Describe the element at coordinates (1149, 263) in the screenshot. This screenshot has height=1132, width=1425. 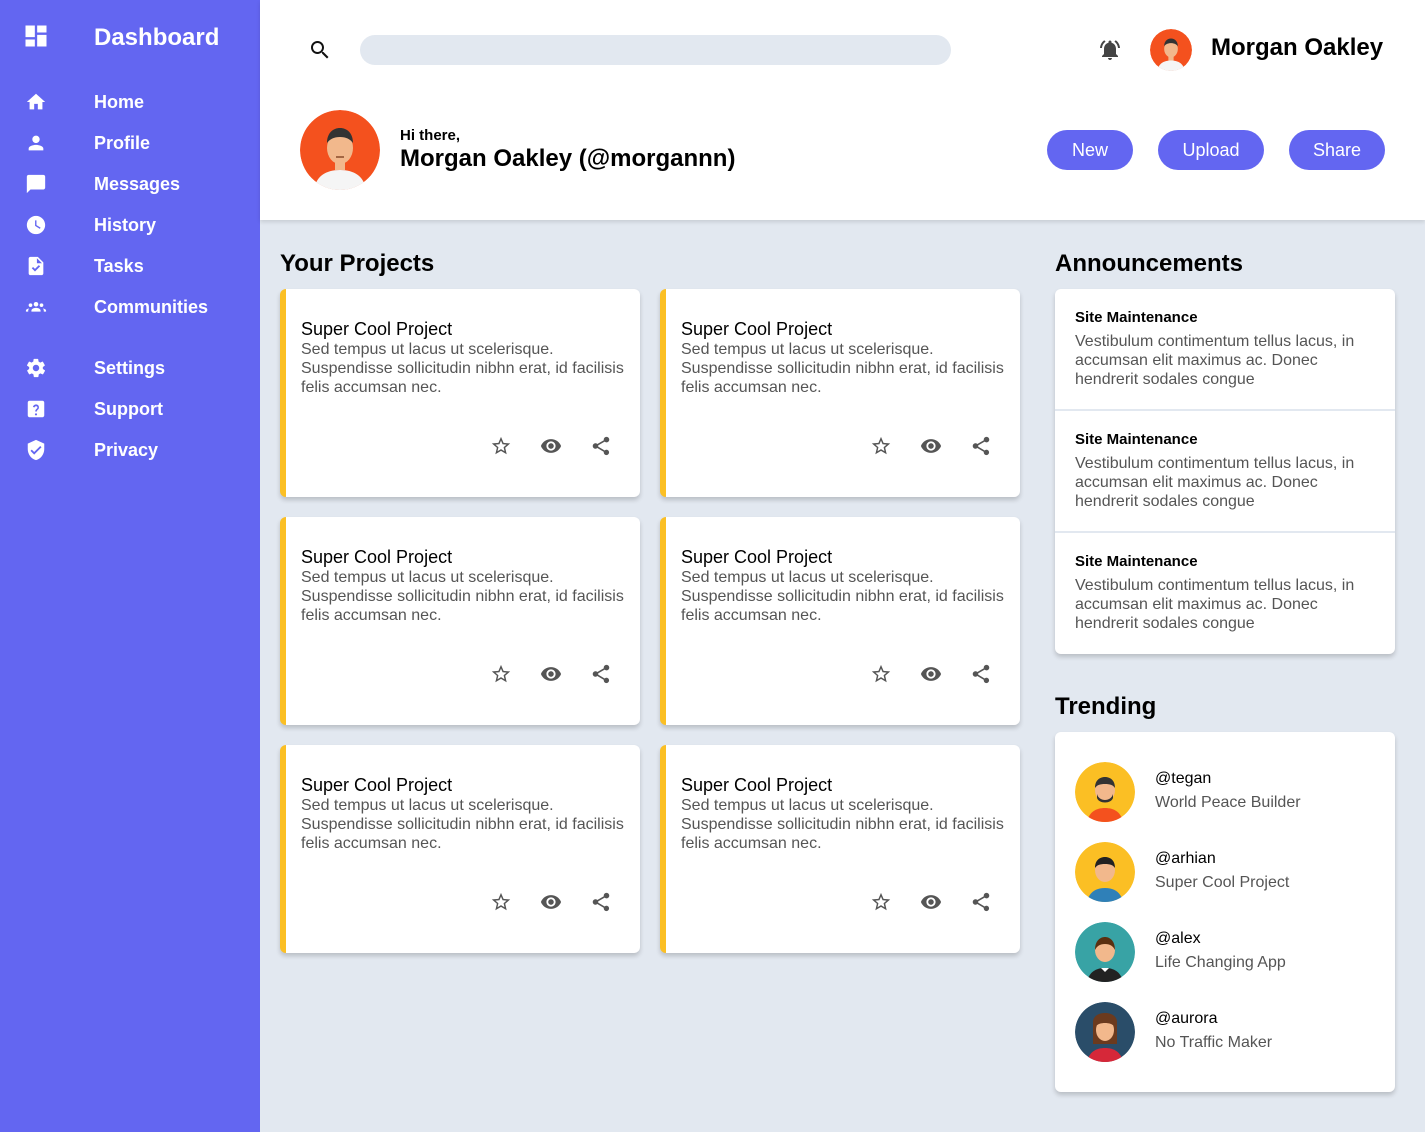
I see `announcements-title: Announcements` at that location.